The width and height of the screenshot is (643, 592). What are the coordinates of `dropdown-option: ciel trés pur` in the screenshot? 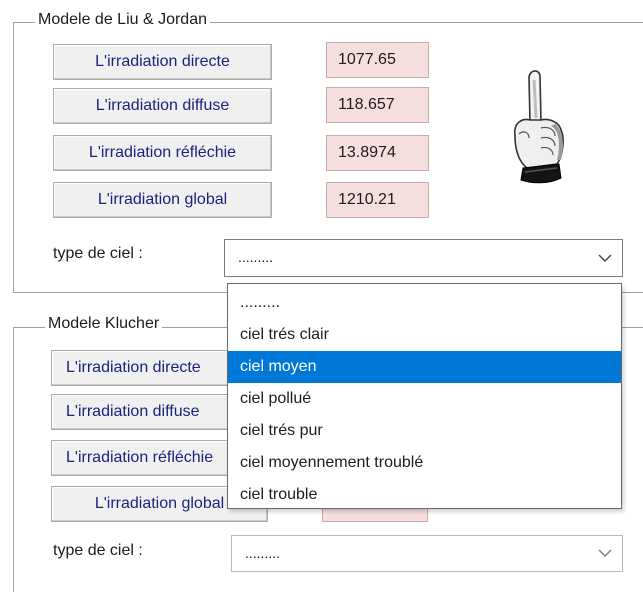 It's located at (424, 431).